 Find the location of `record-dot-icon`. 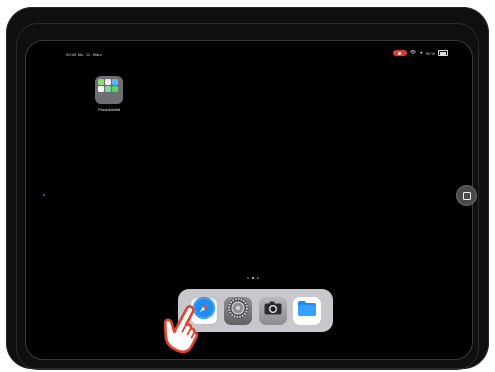

record-dot-icon is located at coordinates (400, 53).